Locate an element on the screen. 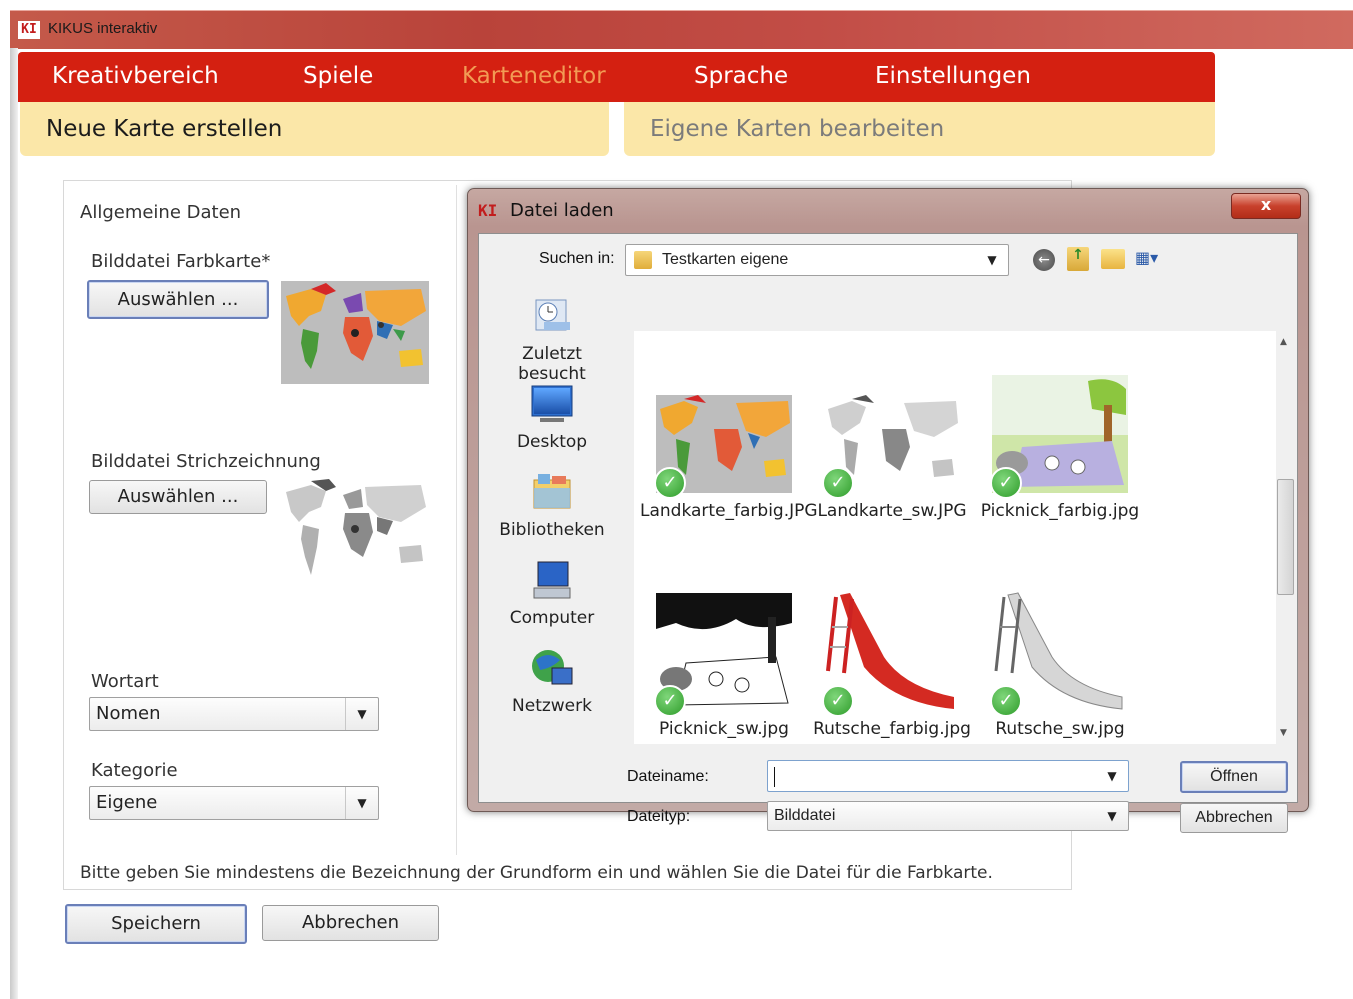 Image resolution: width=1353 pixels, height=999 pixels. file-item: ✓ Picknick_sw.jpg is located at coordinates (724, 666).